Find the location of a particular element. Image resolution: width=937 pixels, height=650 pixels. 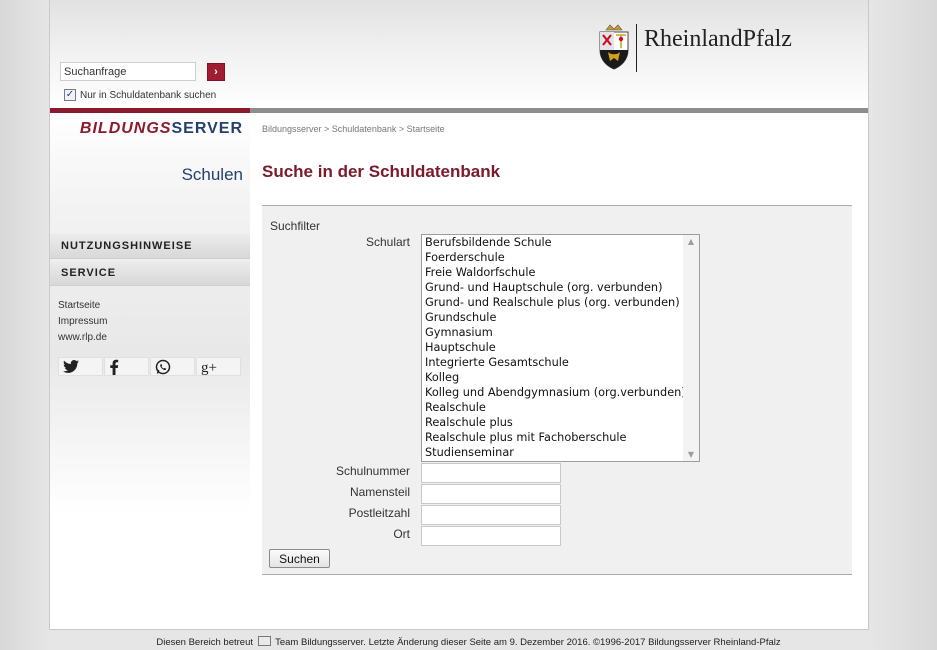

brand-part-bildungs: BILDUNGS is located at coordinates (125, 128).